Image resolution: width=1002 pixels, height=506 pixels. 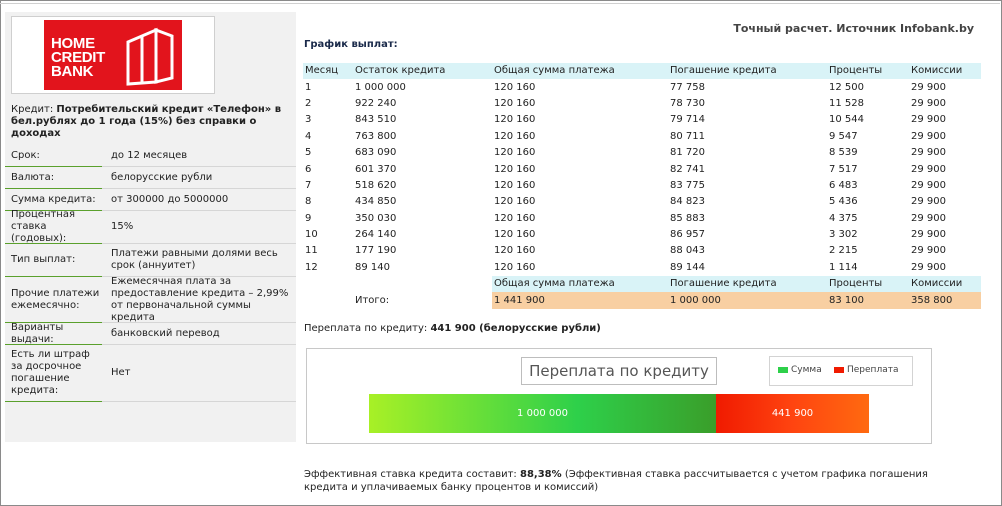 What do you see at coordinates (122, 226) in the screenshot?
I see `param-value: 15%` at bounding box center [122, 226].